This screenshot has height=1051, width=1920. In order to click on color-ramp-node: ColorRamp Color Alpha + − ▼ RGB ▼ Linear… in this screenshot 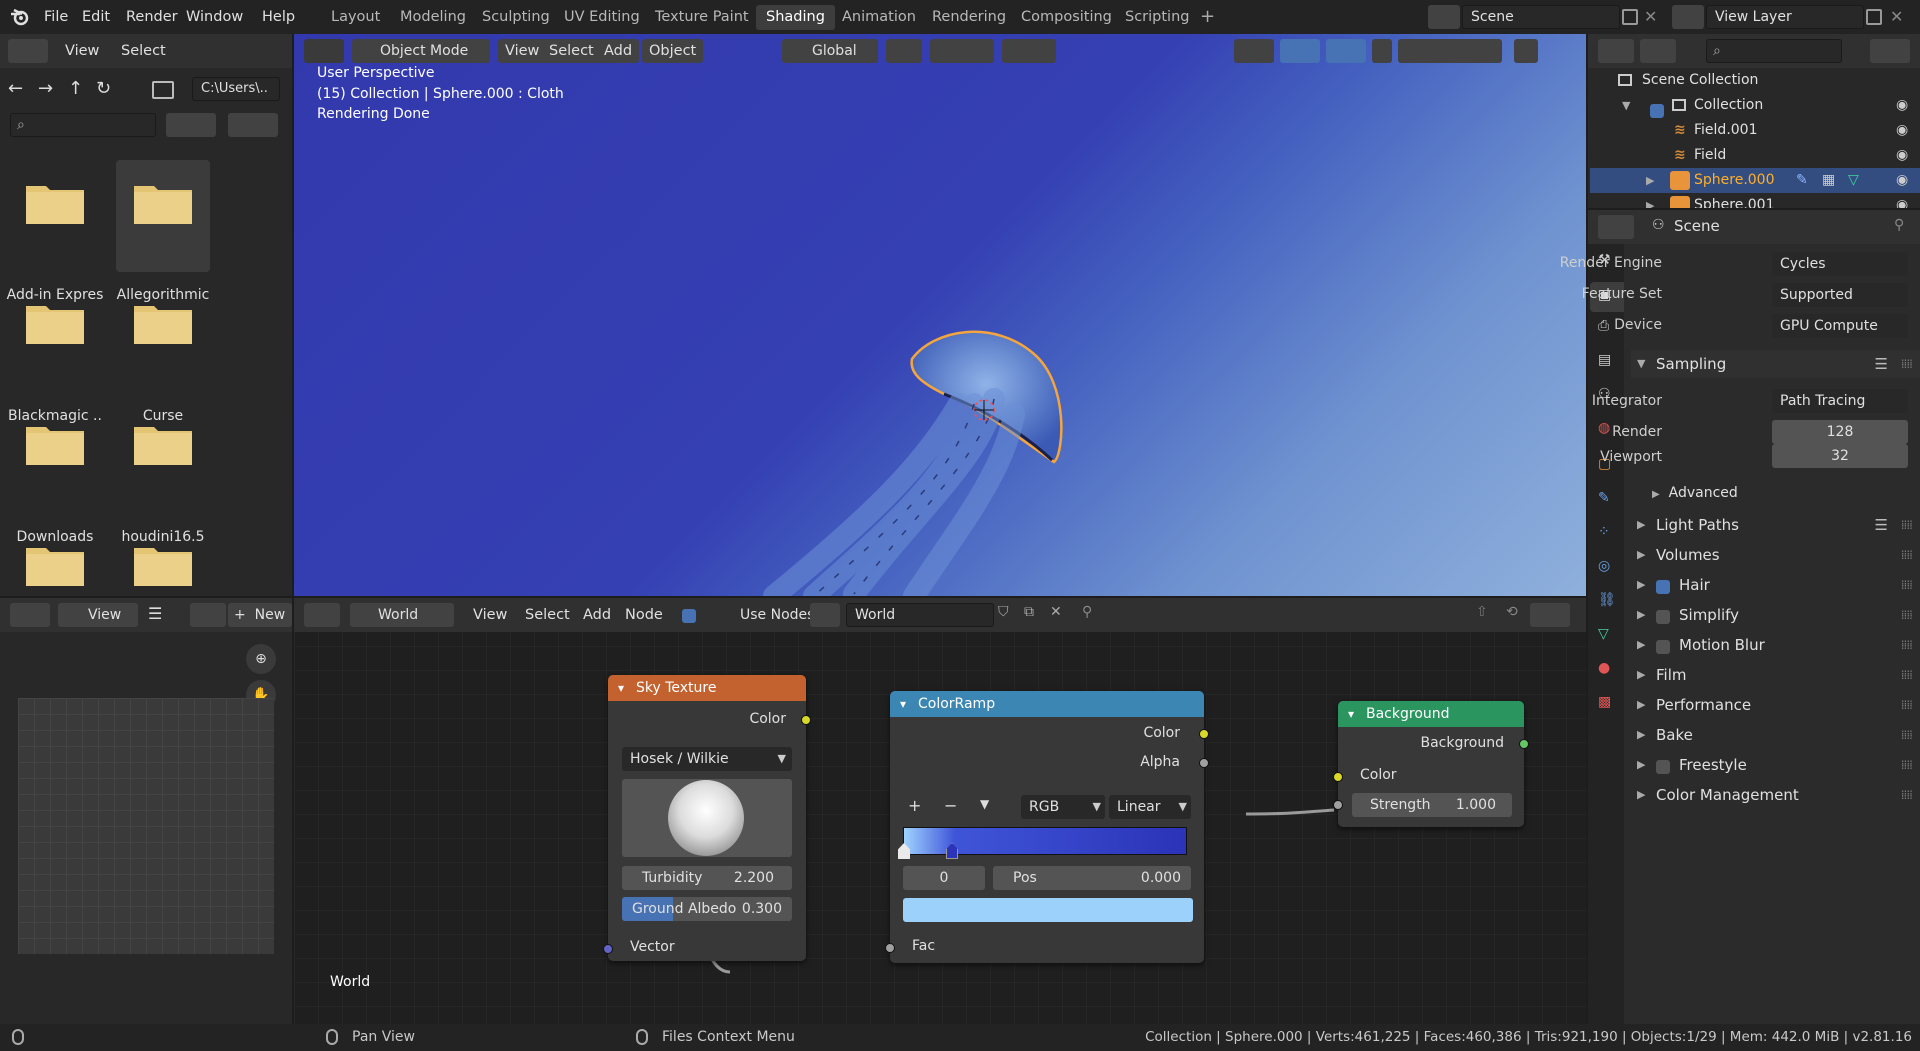, I will do `click(1047, 827)`.